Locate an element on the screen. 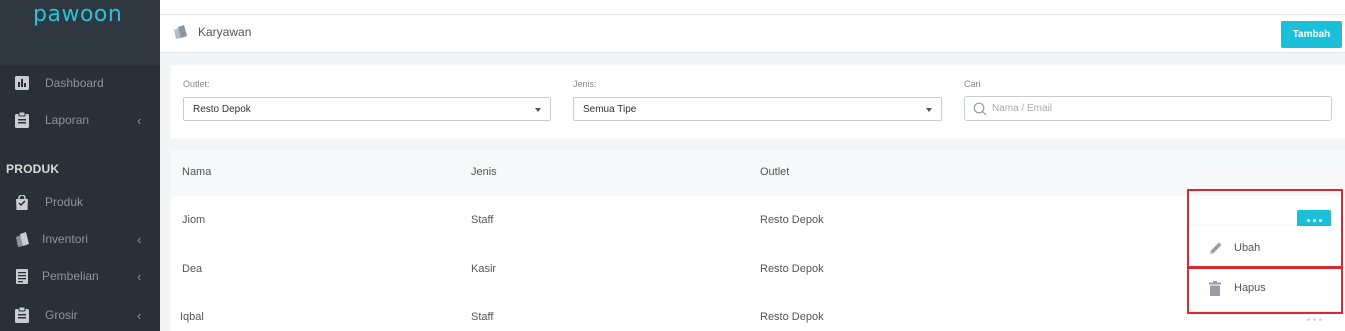 This screenshot has width=1345, height=331. outlet-select: Resto Depok is located at coordinates (367, 109).